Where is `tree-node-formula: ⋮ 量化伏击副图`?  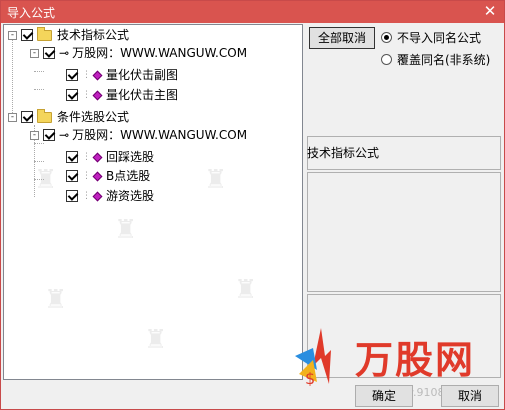
tree-node-formula: ⋮ 量化伏击副图 is located at coordinates (122, 75).